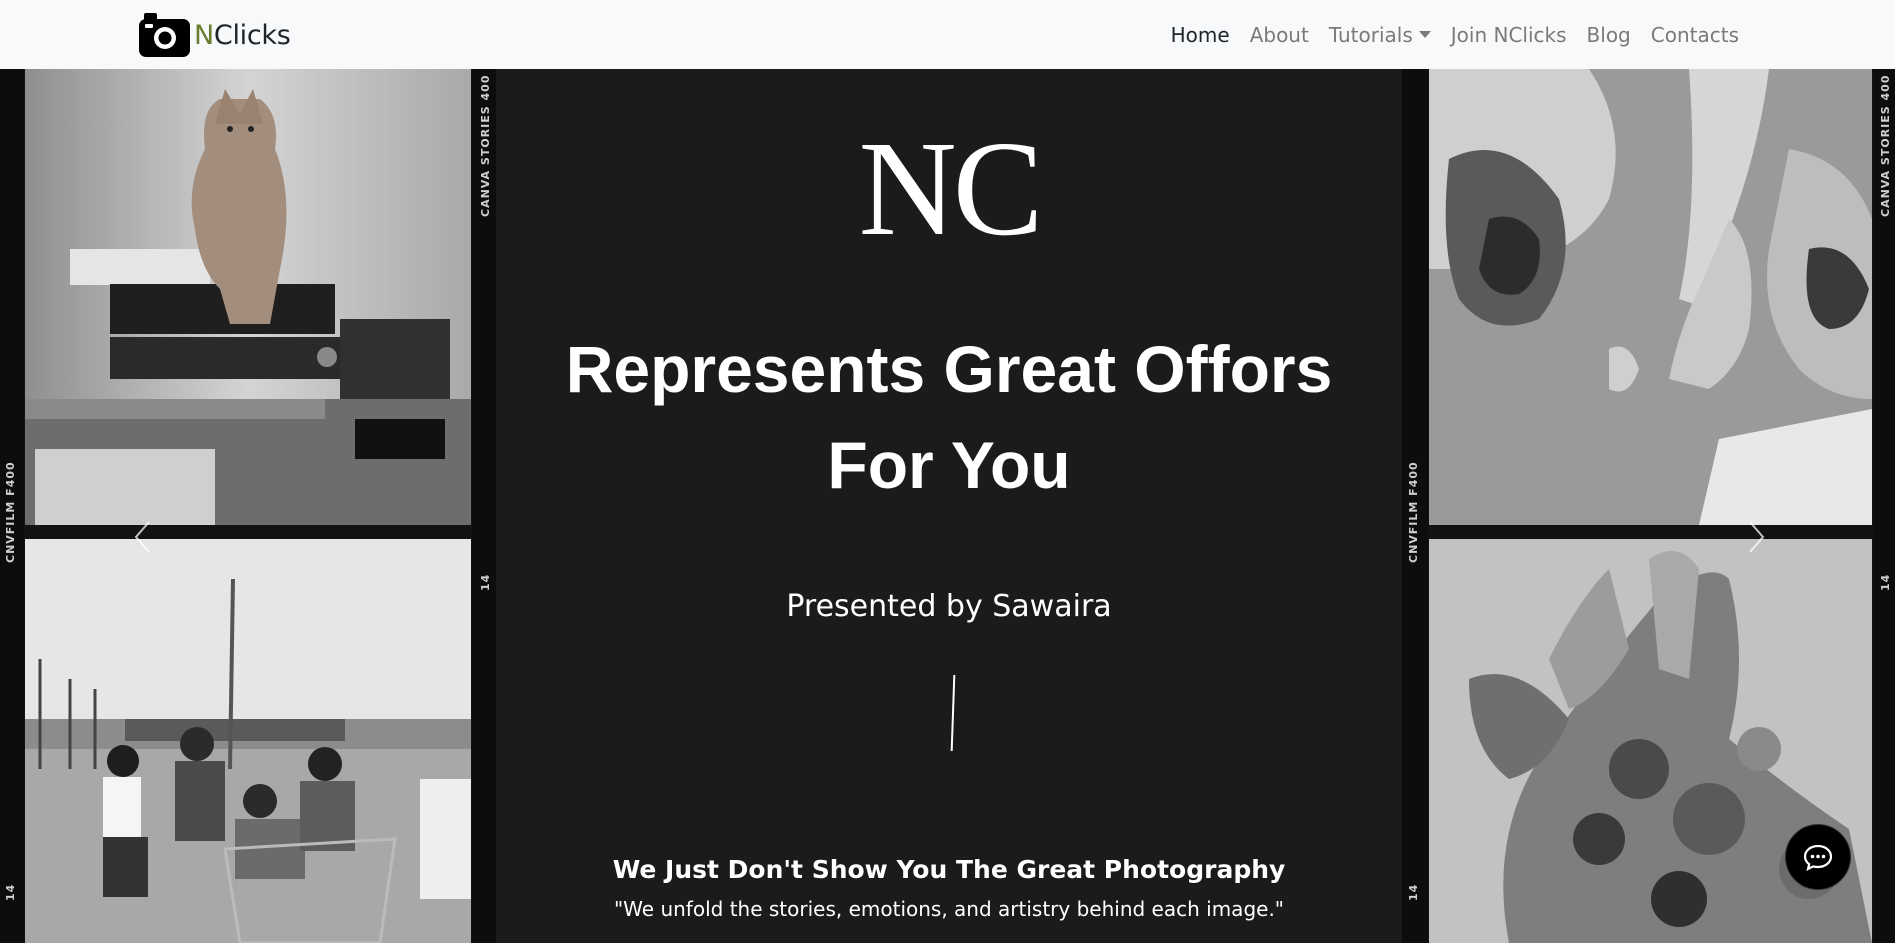 Image resolution: width=1895 pixels, height=943 pixels. What do you see at coordinates (1509, 35) in the screenshot?
I see `nav-join: Join NClicks` at bounding box center [1509, 35].